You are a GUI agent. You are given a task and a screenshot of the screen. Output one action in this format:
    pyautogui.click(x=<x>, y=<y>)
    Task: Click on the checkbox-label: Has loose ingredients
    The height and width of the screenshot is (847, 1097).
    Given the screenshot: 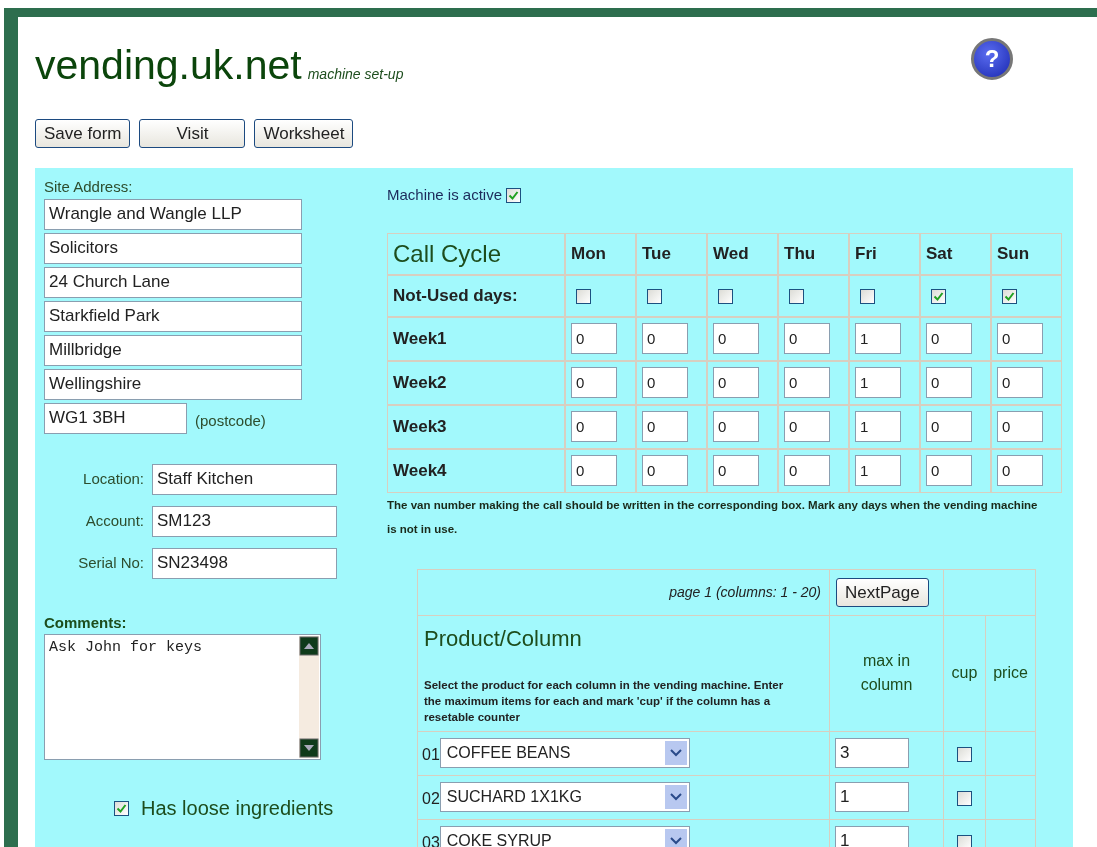 What is the action you would take?
    pyautogui.click(x=237, y=808)
    